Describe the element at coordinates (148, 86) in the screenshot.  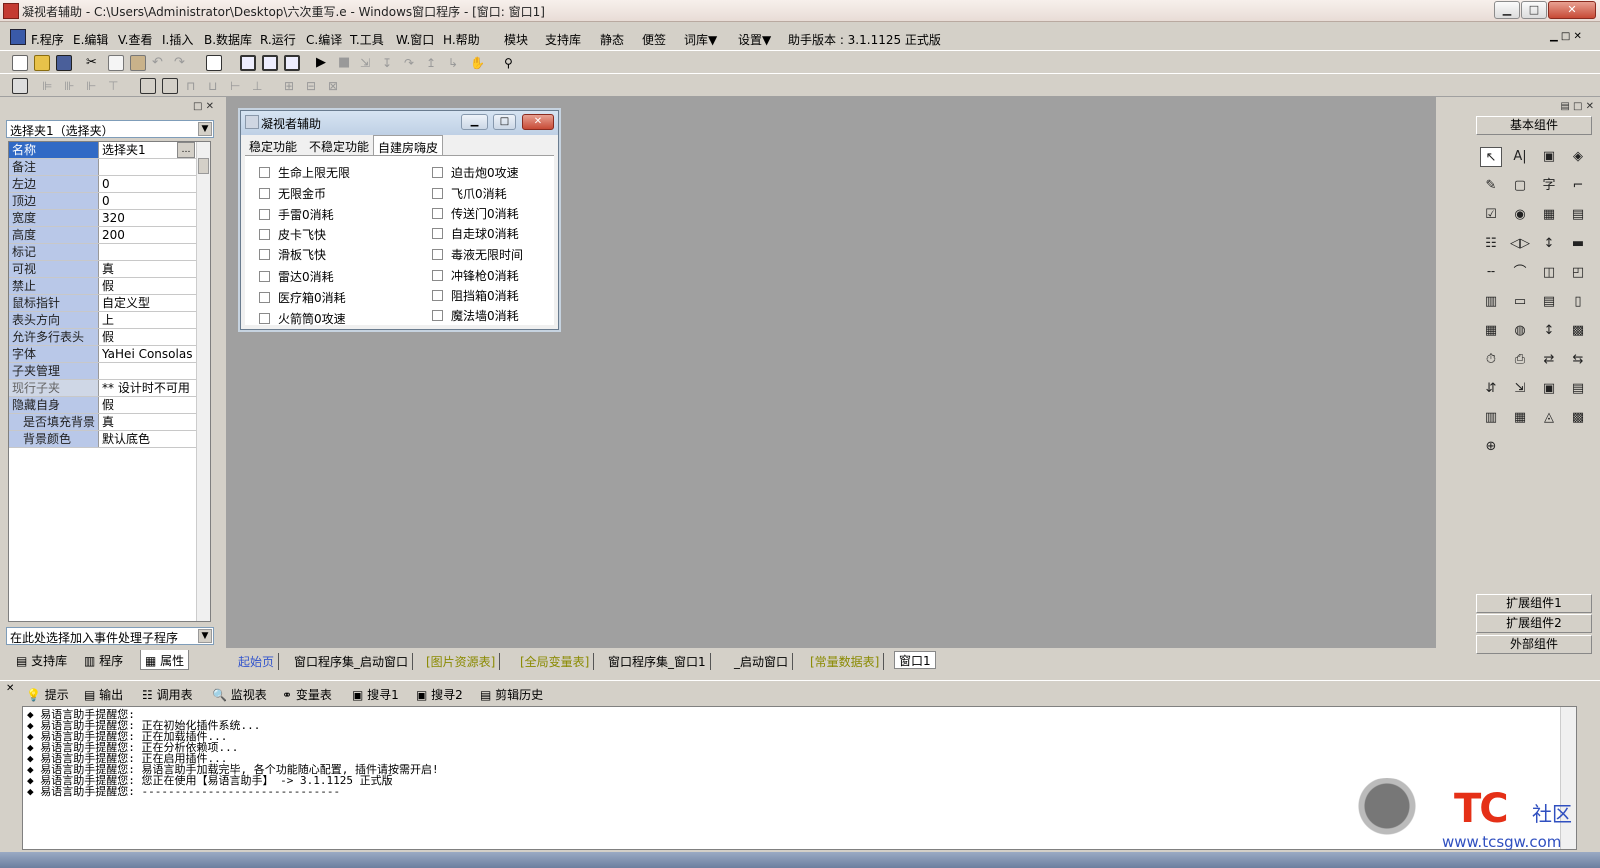
I see `center-h-icon` at that location.